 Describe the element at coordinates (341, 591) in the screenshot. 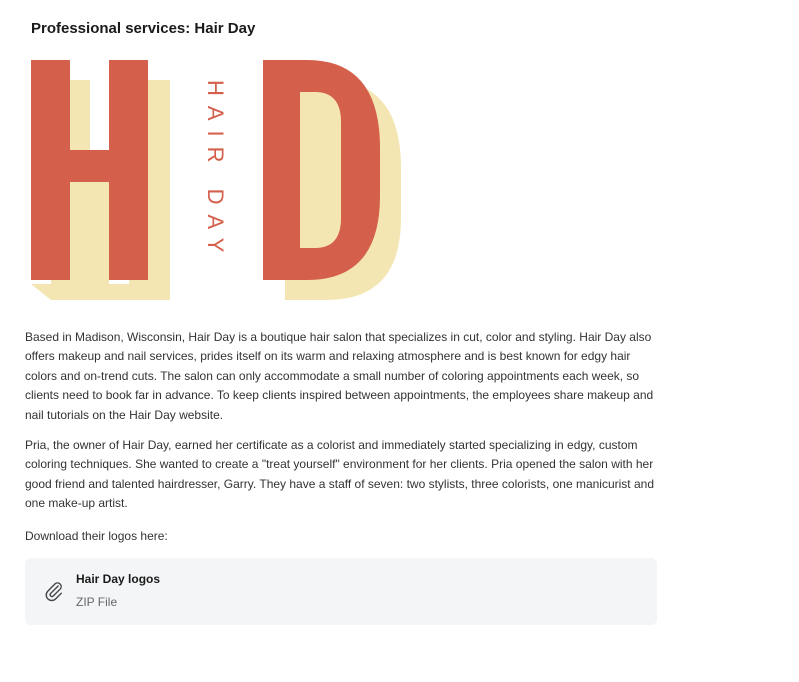

I see `attachment-card: Hair Day logos ZIP File` at that location.